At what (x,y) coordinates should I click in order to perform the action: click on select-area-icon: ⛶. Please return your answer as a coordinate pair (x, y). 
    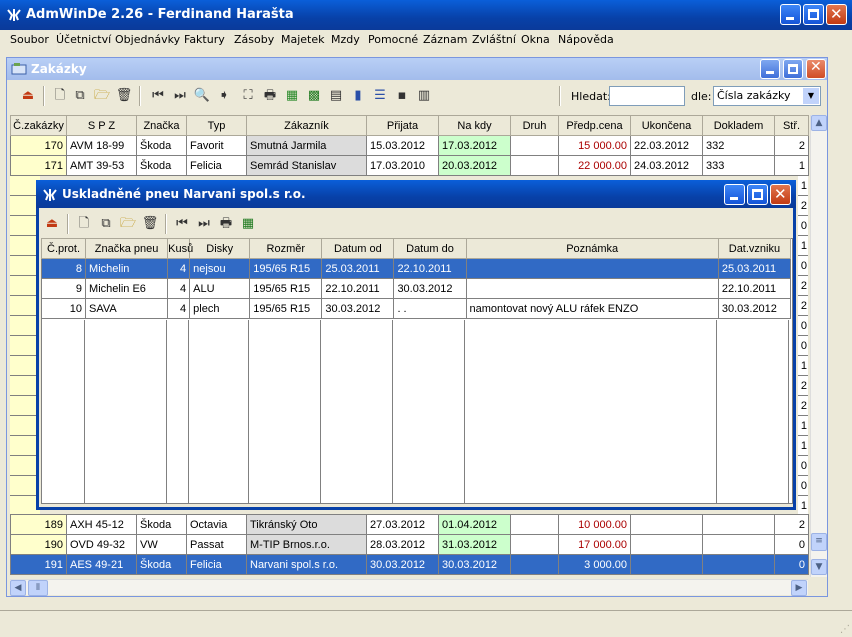
    Looking at the image, I should click on (248, 96).